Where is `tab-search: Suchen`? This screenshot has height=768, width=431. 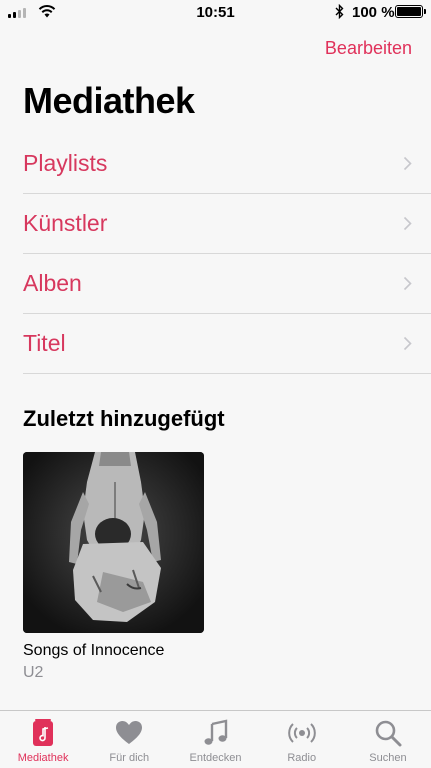
tab-search: Suchen is located at coordinates (388, 739).